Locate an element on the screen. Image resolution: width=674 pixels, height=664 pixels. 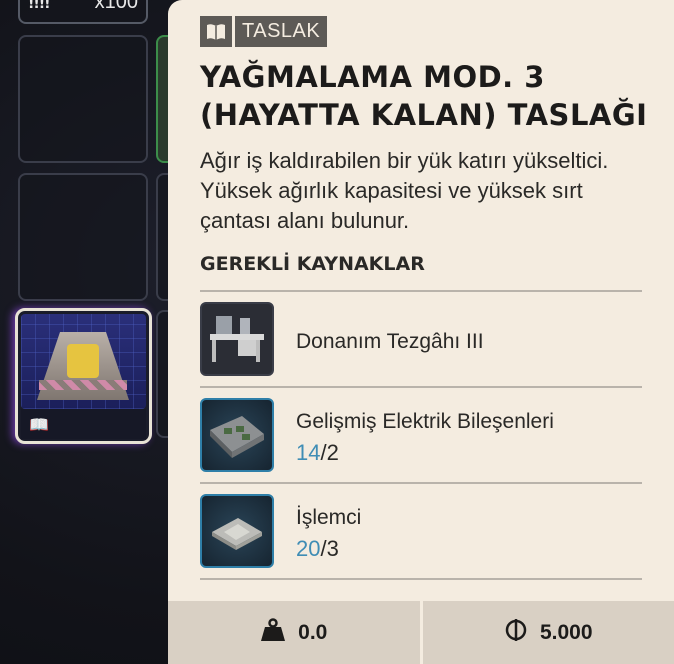
resource-row: İşlemci 20/3 is located at coordinates (421, 531).